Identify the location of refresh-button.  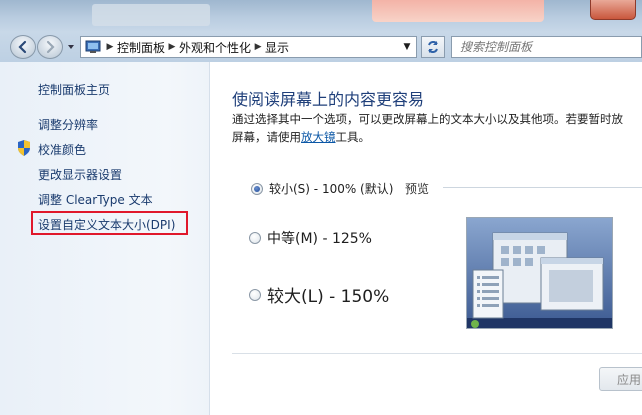
(433, 47).